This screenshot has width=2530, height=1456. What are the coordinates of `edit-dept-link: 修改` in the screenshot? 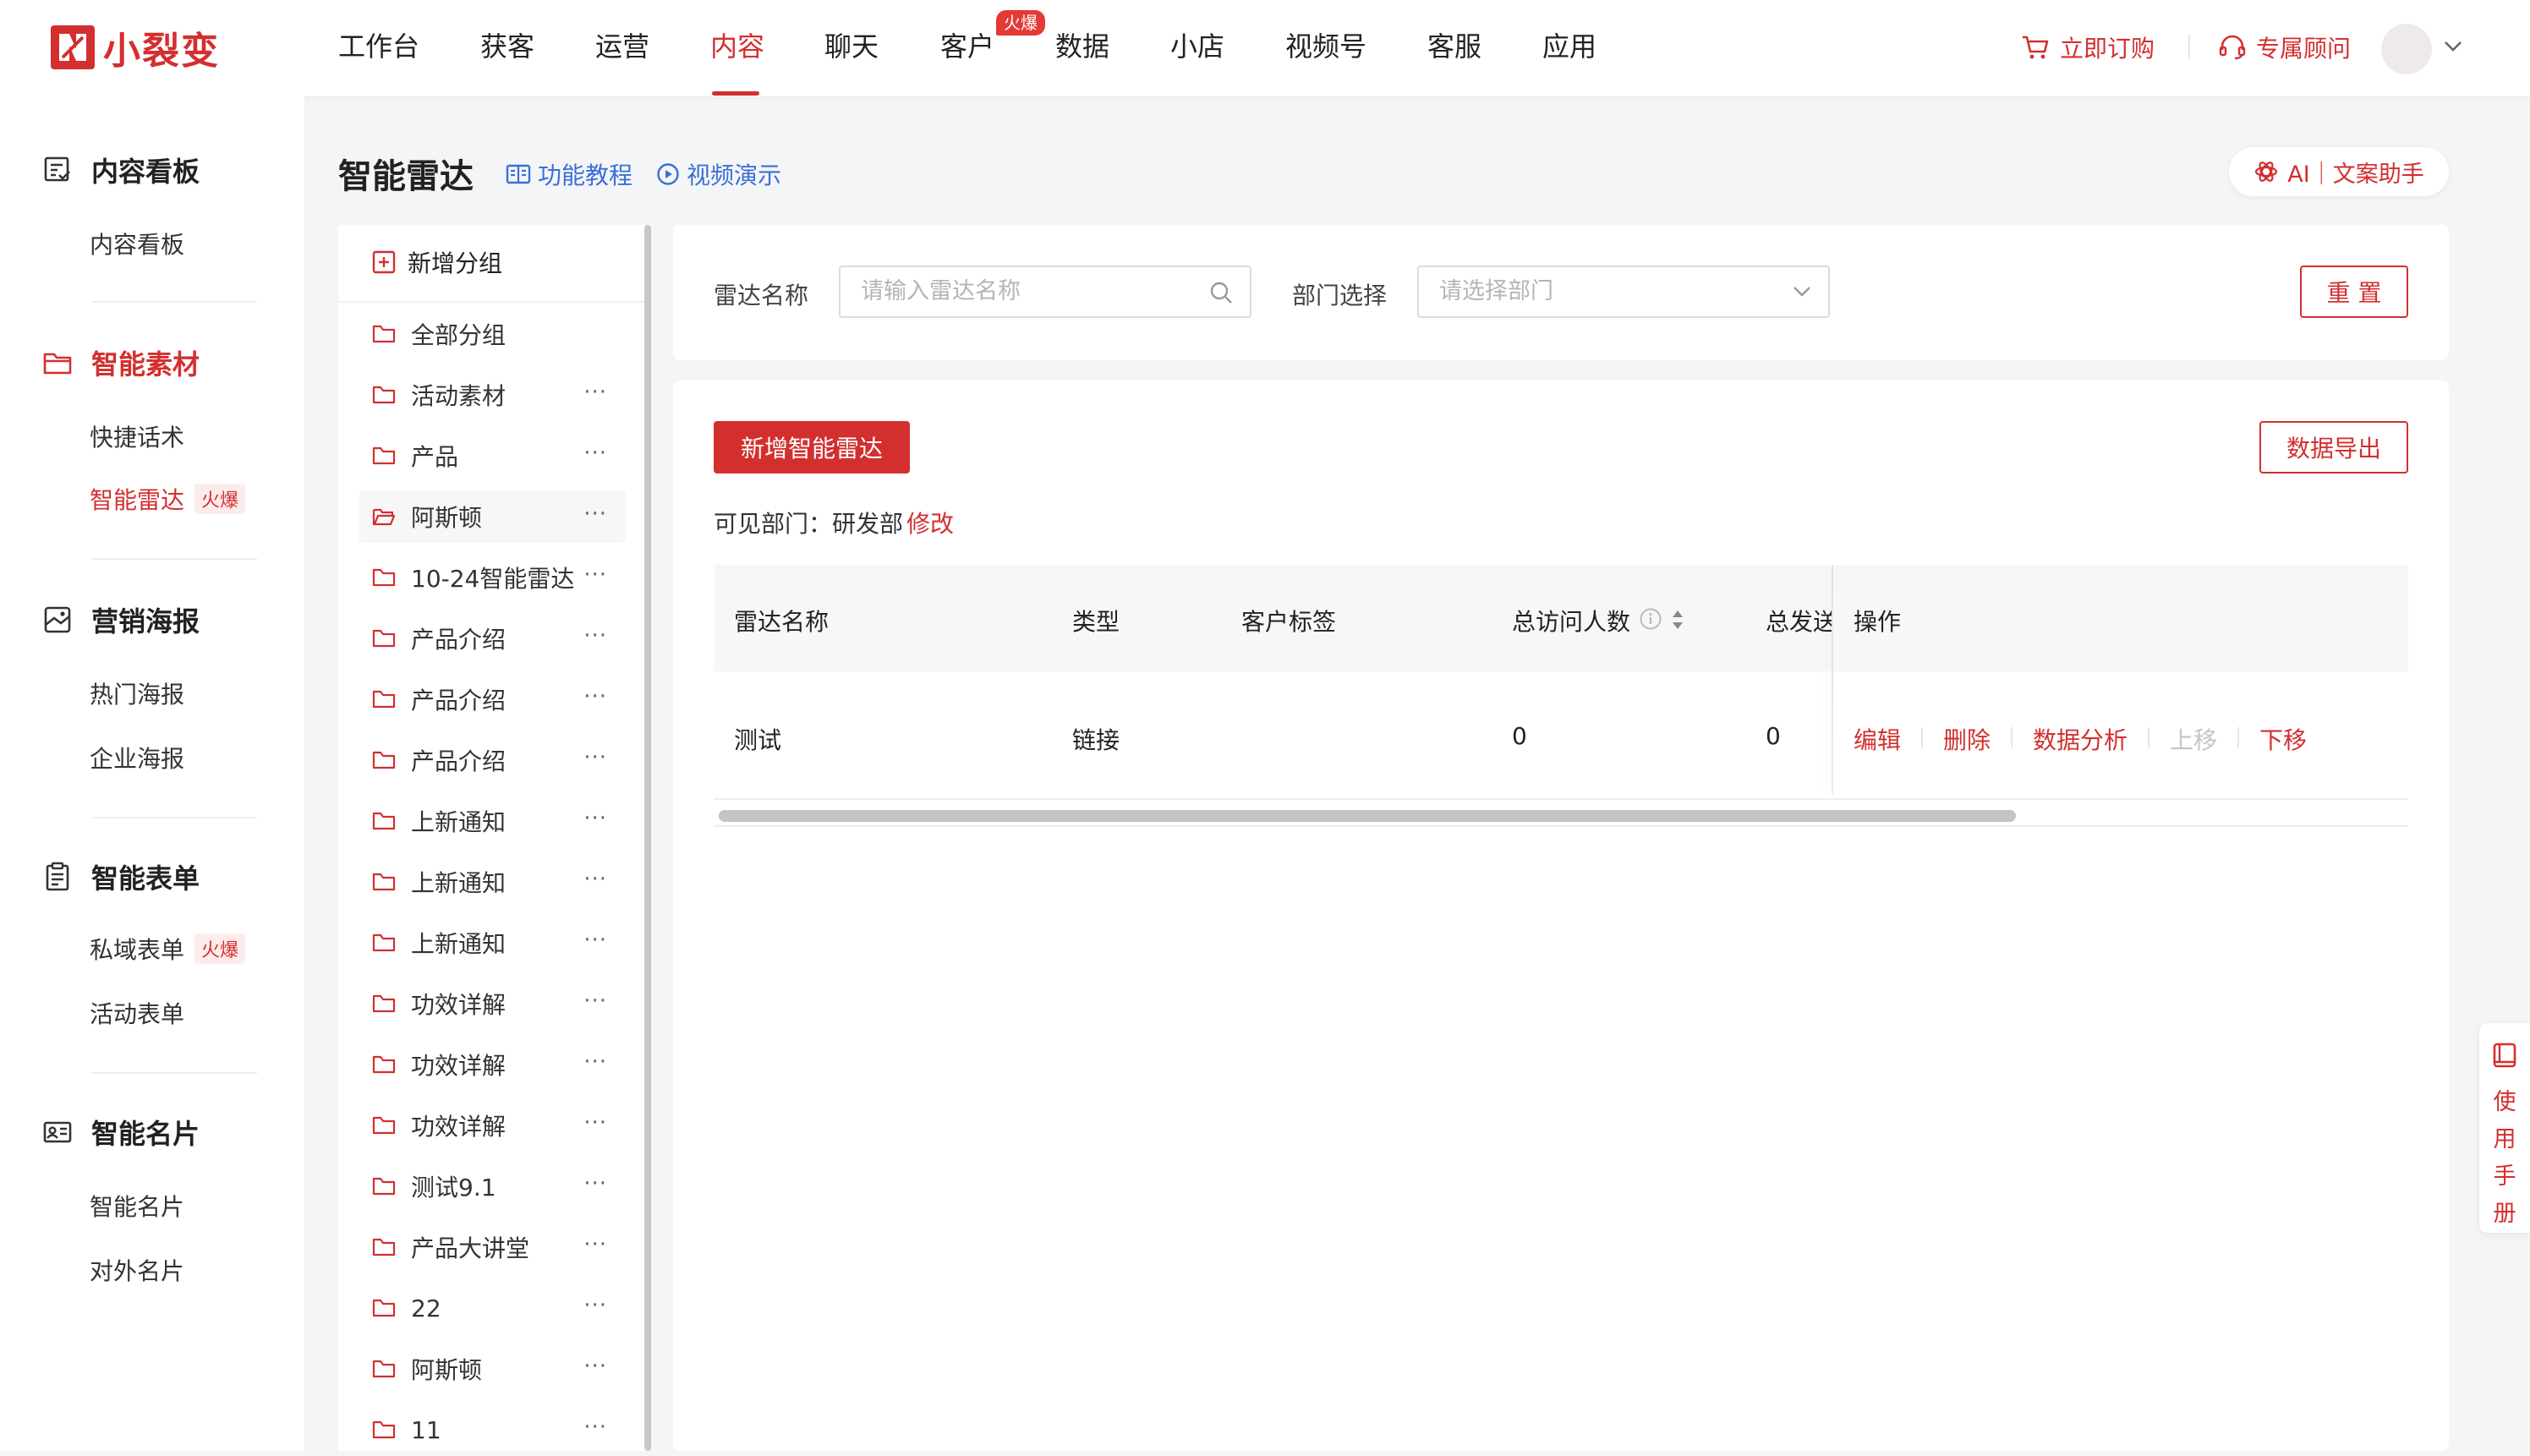 It's located at (930, 524).